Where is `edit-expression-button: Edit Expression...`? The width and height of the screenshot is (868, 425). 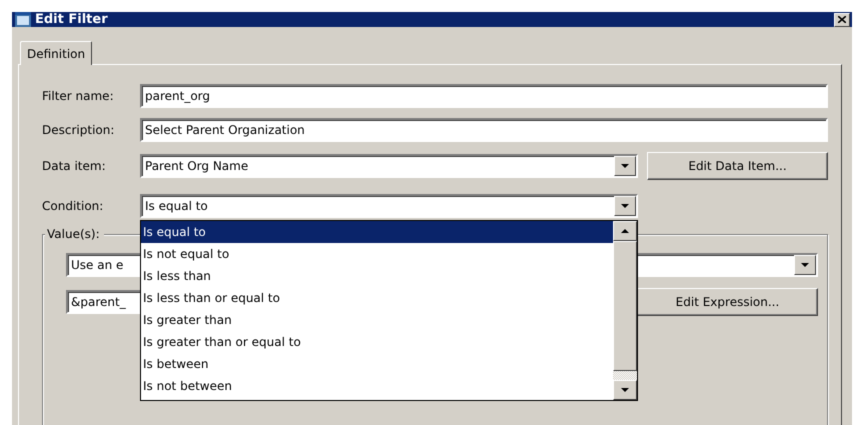 edit-expression-button: Edit Expression... is located at coordinates (727, 302).